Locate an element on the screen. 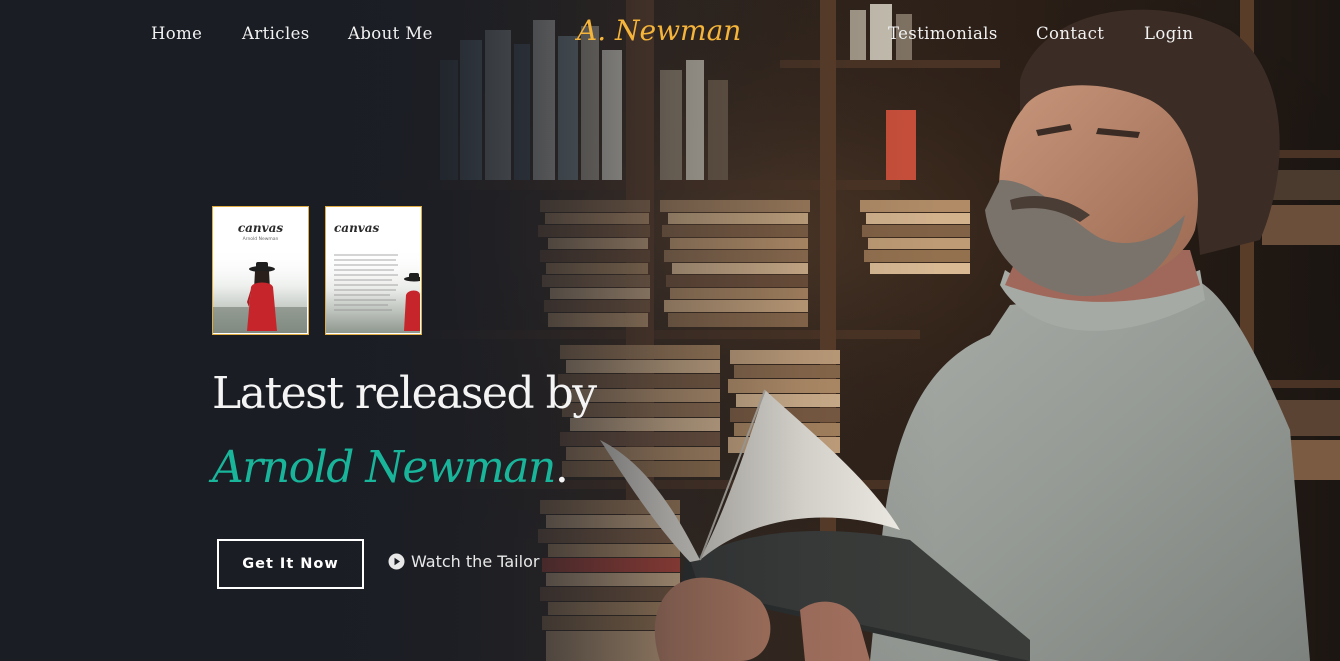  get-it-now-button: Get It Now is located at coordinates (290, 564).